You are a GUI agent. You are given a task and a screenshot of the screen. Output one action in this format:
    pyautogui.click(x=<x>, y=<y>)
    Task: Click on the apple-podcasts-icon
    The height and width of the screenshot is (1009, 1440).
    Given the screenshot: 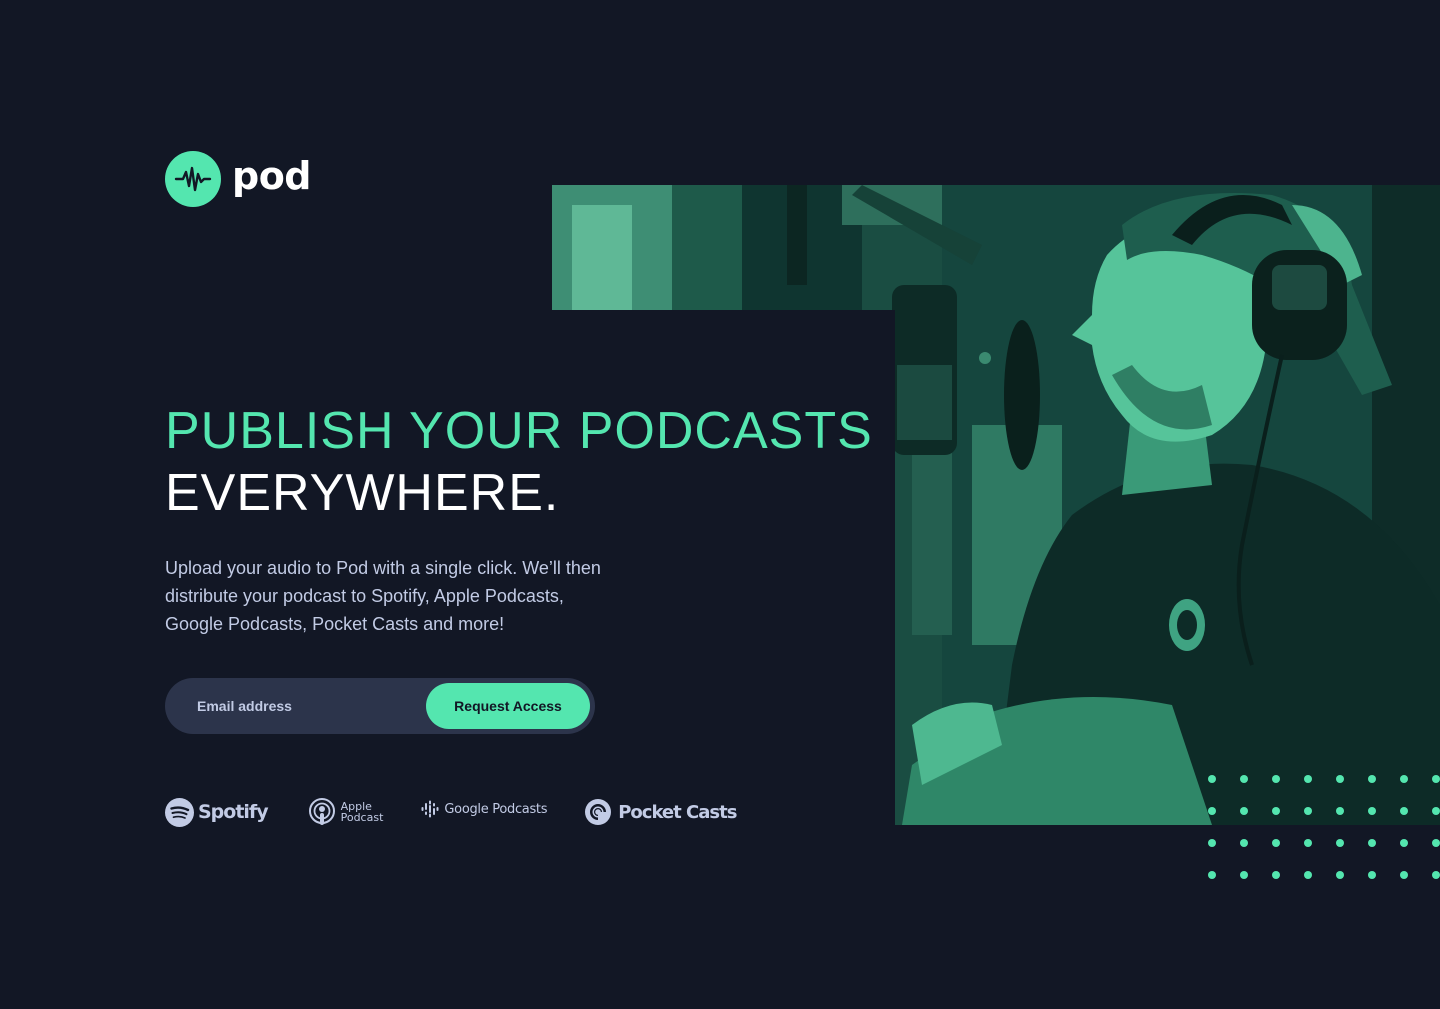 What is the action you would take?
    pyautogui.click(x=321, y=811)
    